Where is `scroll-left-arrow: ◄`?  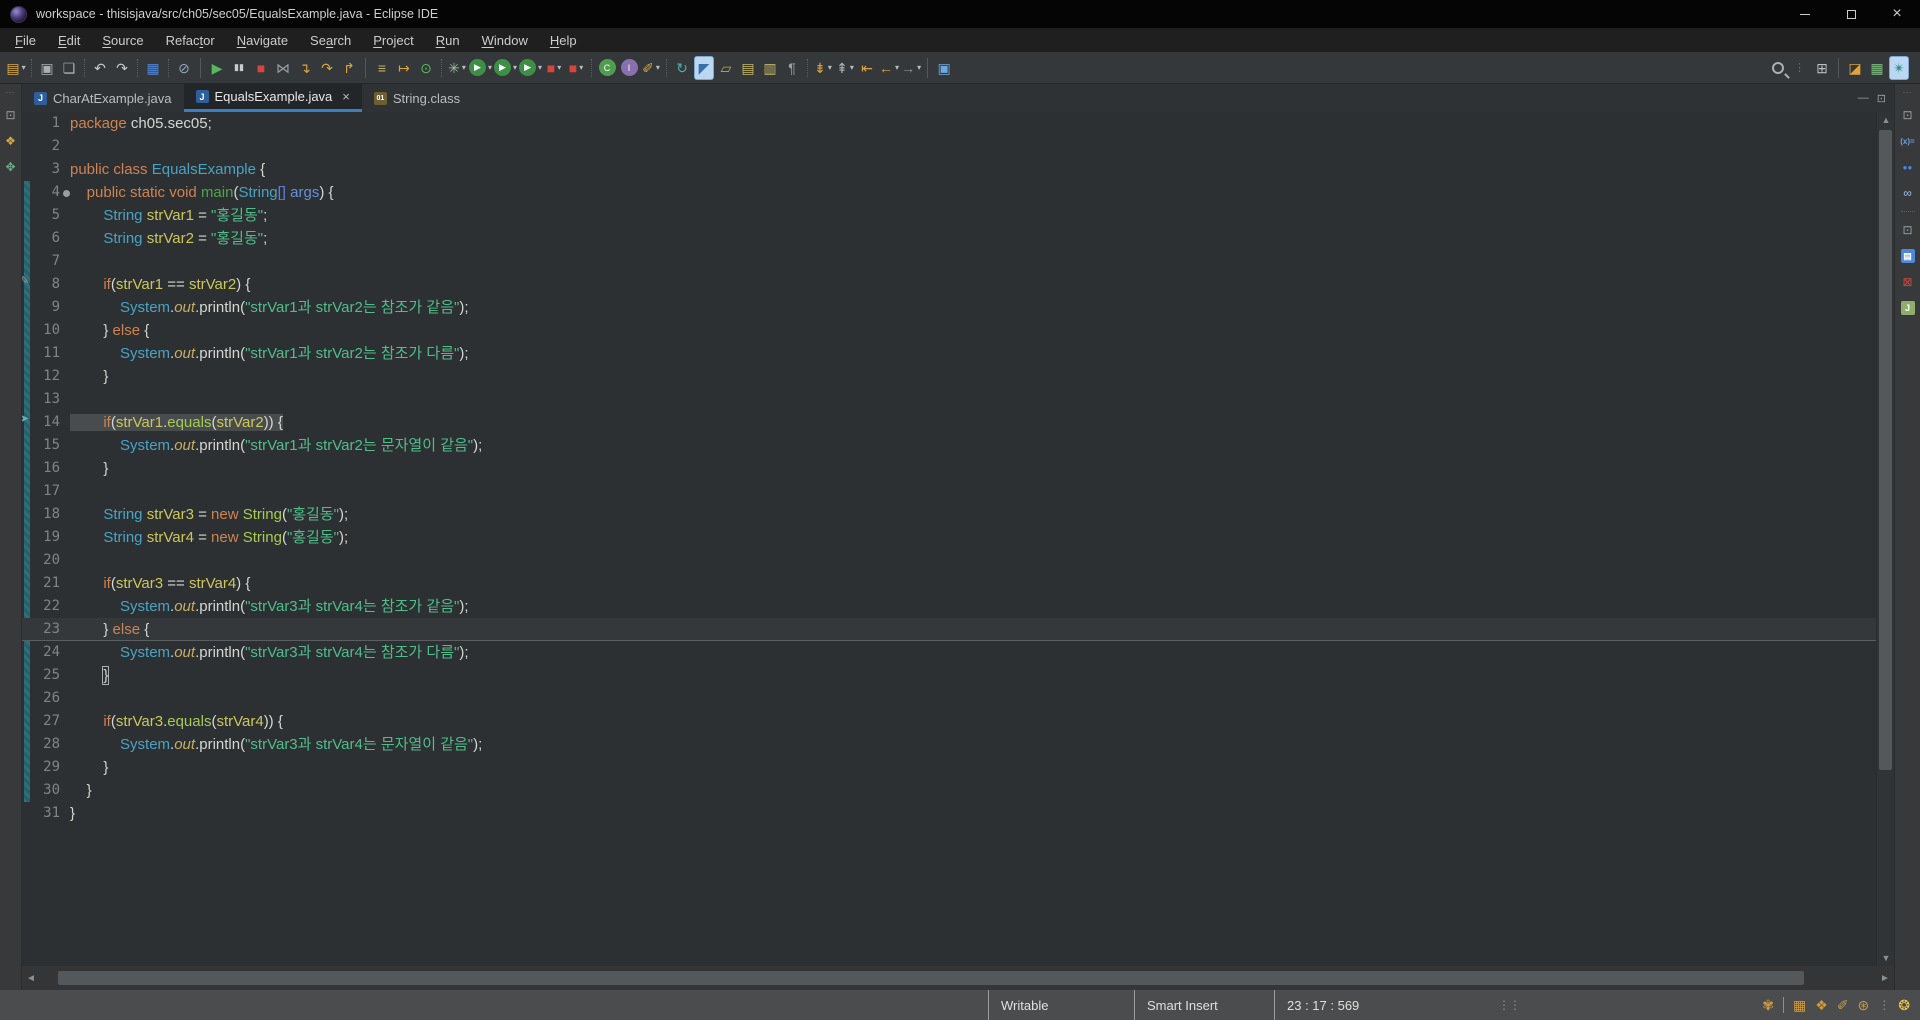
scroll-left-arrow: ◄ is located at coordinates (31, 978).